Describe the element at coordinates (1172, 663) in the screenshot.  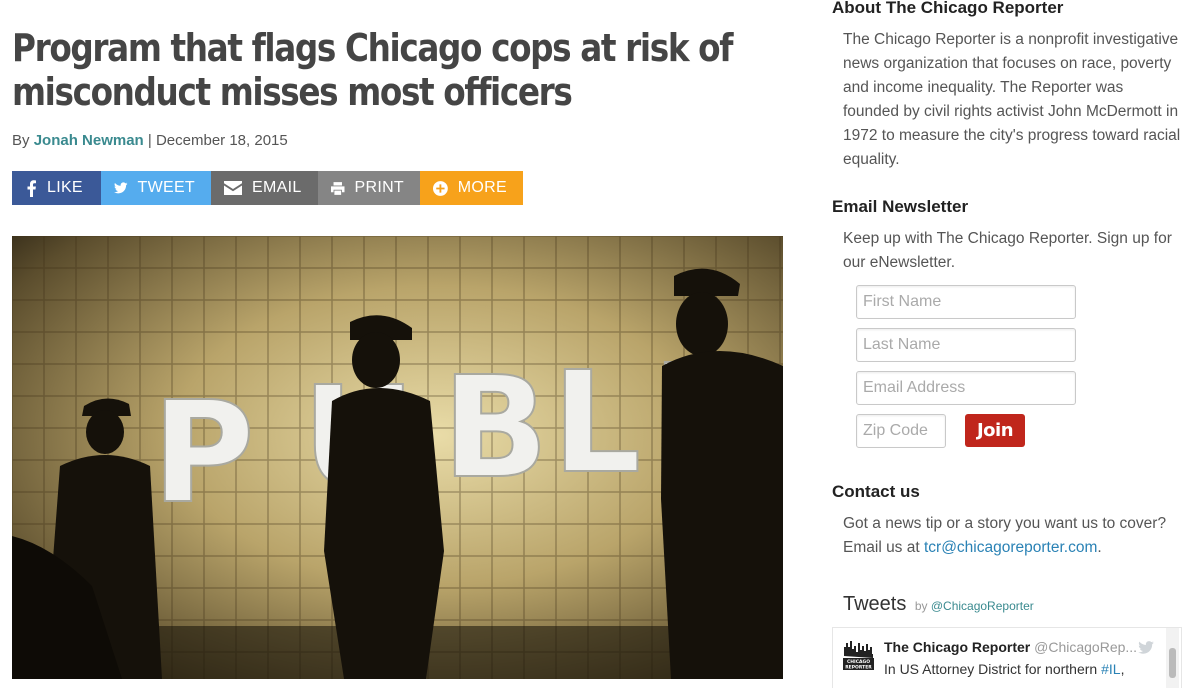
I see `scrollbar-thumb` at that location.